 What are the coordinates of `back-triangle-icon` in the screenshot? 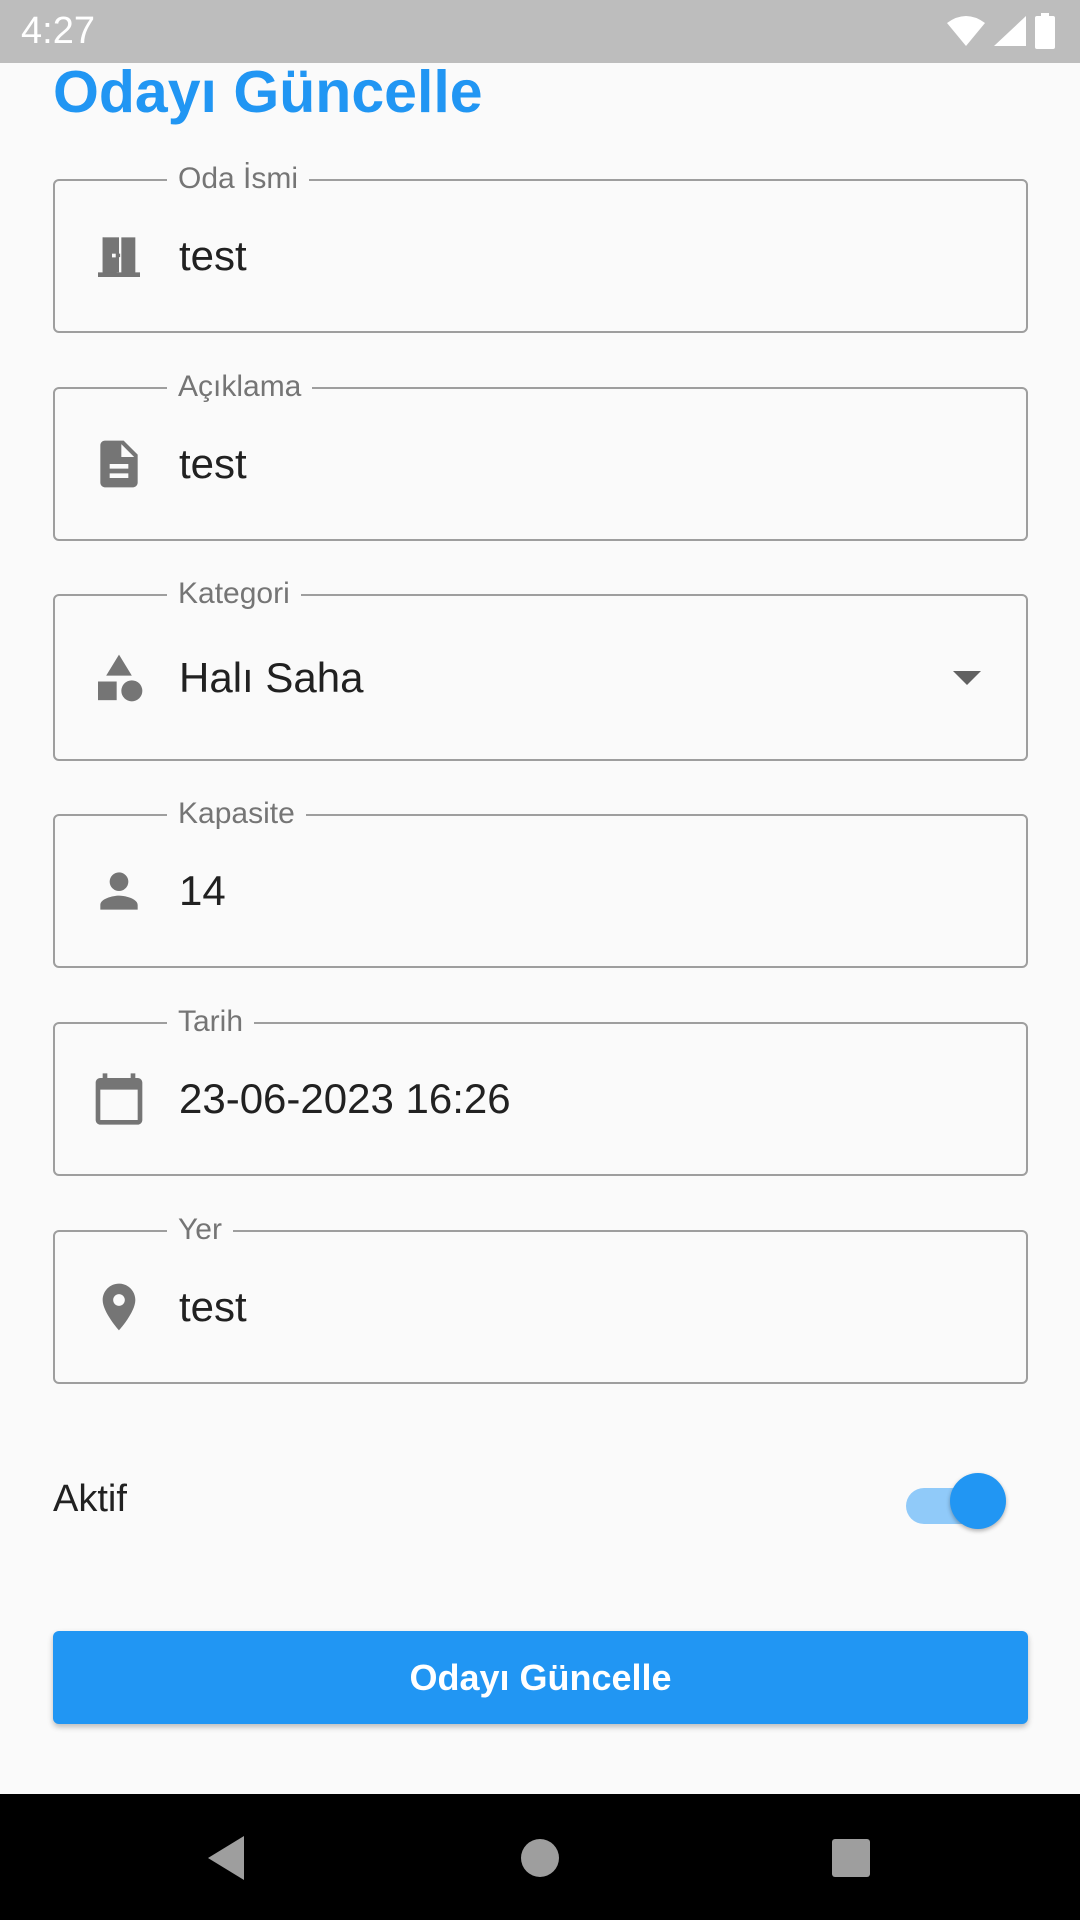 It's located at (226, 1858).